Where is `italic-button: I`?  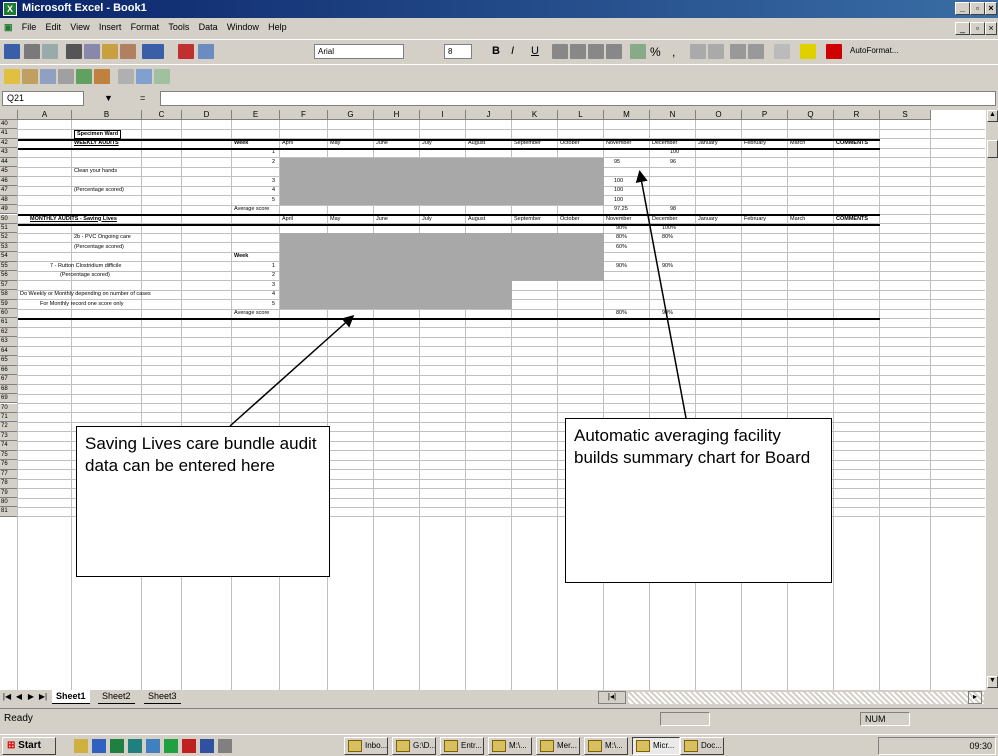
italic-button: I is located at coordinates (512, 51).